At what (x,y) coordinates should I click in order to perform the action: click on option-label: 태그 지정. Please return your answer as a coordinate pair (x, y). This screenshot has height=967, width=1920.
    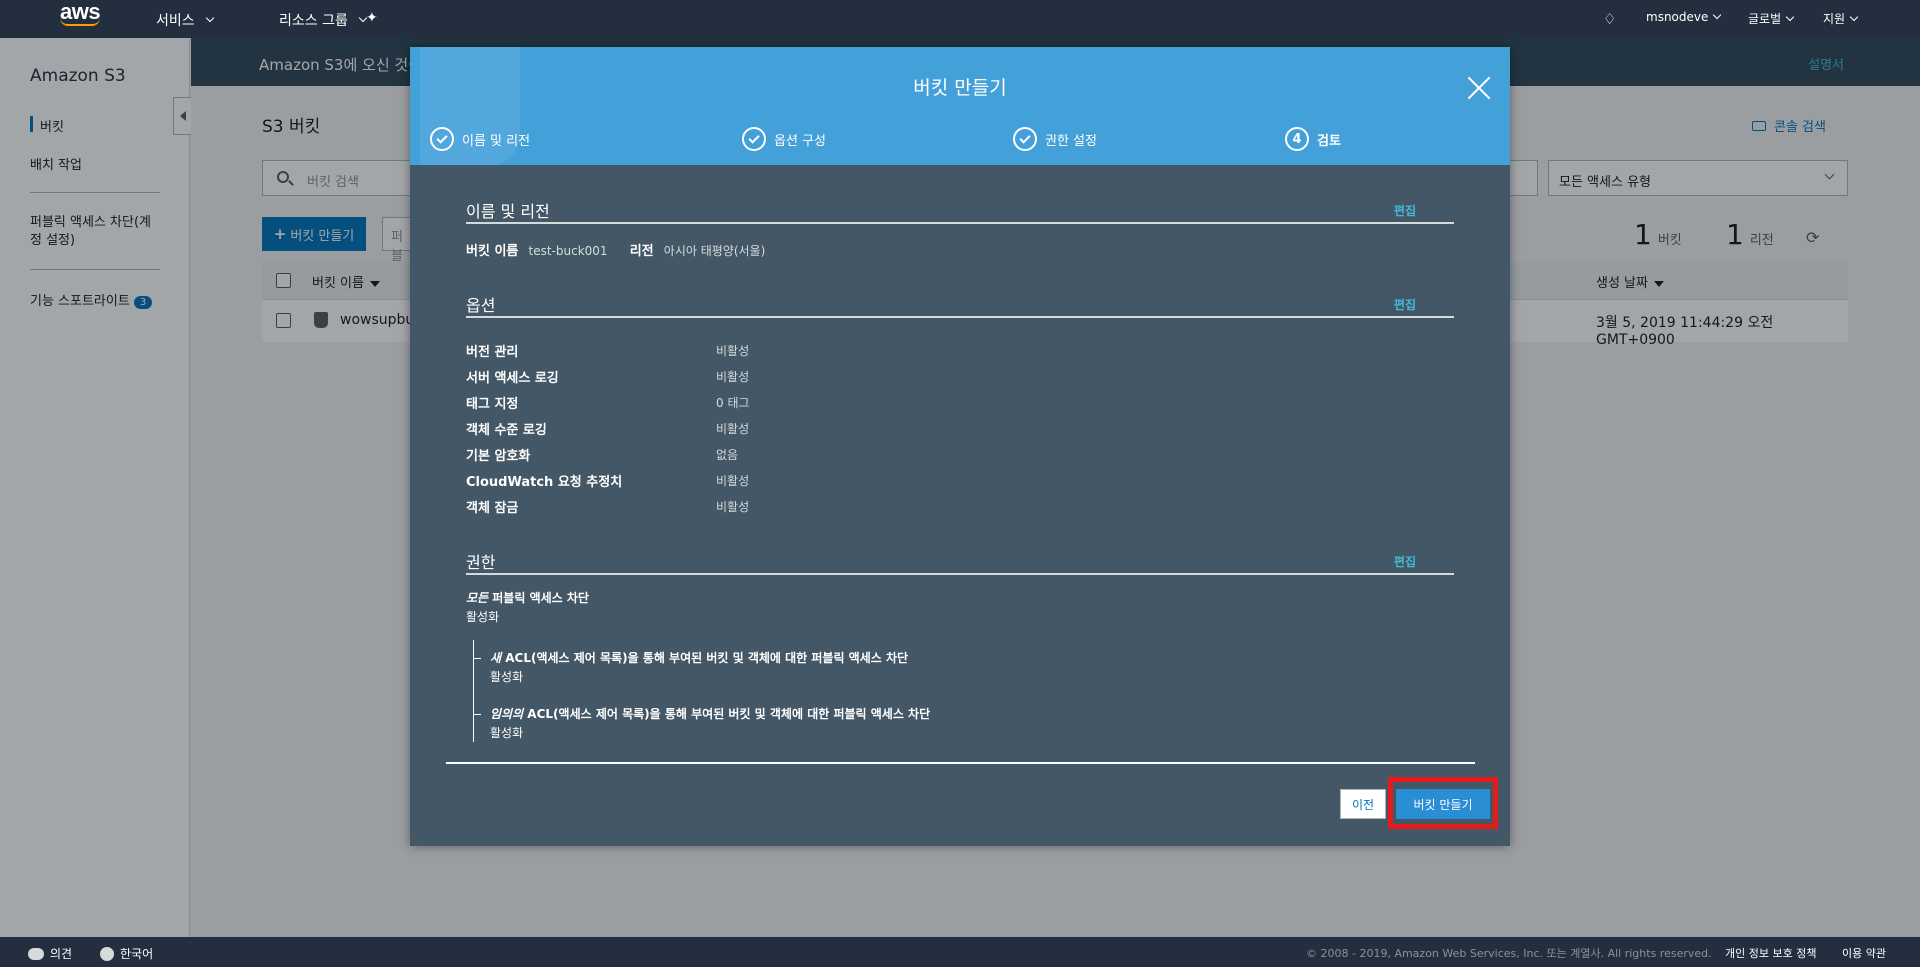
    Looking at the image, I should click on (492, 404).